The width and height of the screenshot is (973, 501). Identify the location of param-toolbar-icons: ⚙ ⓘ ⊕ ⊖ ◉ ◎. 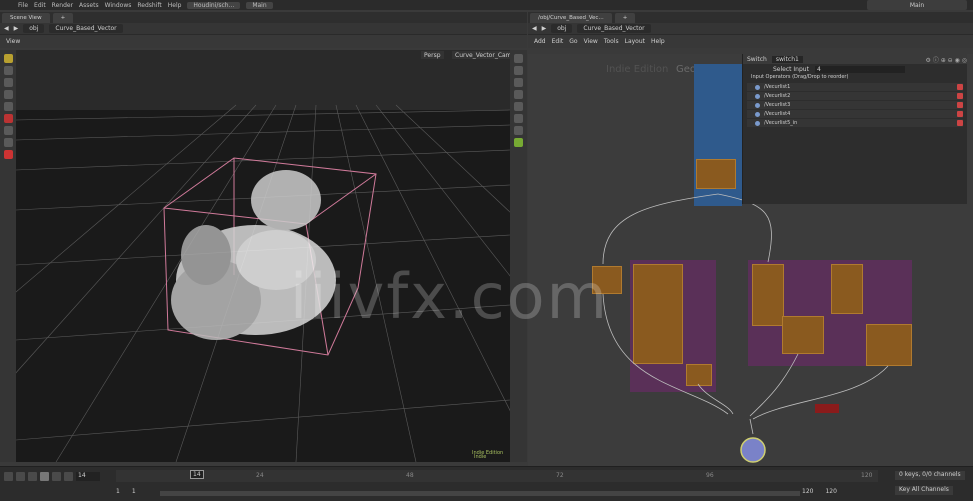
(946, 59).